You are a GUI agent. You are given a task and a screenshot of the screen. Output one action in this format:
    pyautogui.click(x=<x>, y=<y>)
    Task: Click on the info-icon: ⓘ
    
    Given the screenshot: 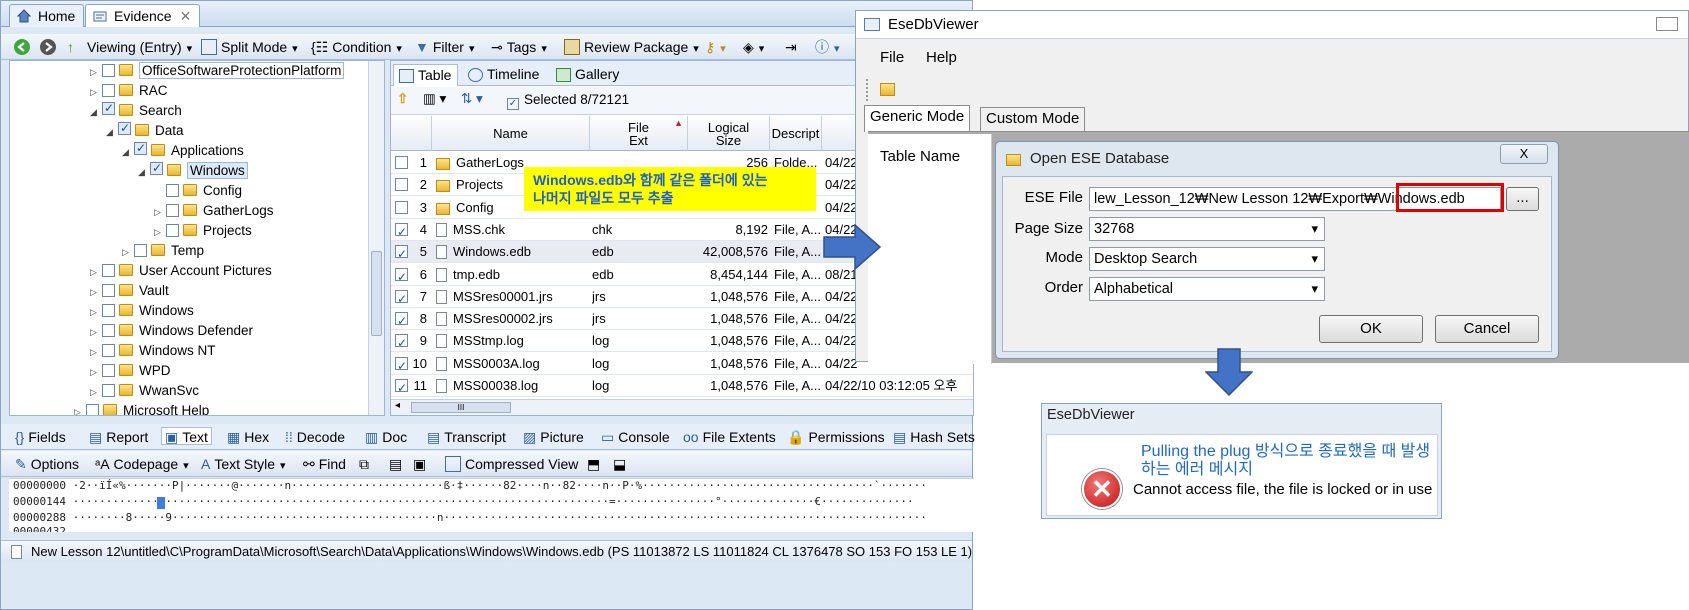 What is the action you would take?
    pyautogui.click(x=827, y=47)
    